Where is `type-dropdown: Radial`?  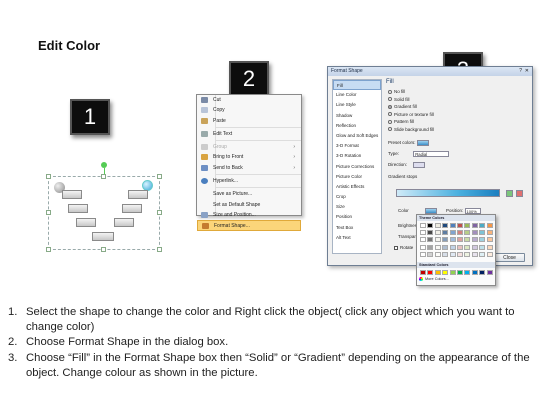 type-dropdown: Radial is located at coordinates (431, 153).